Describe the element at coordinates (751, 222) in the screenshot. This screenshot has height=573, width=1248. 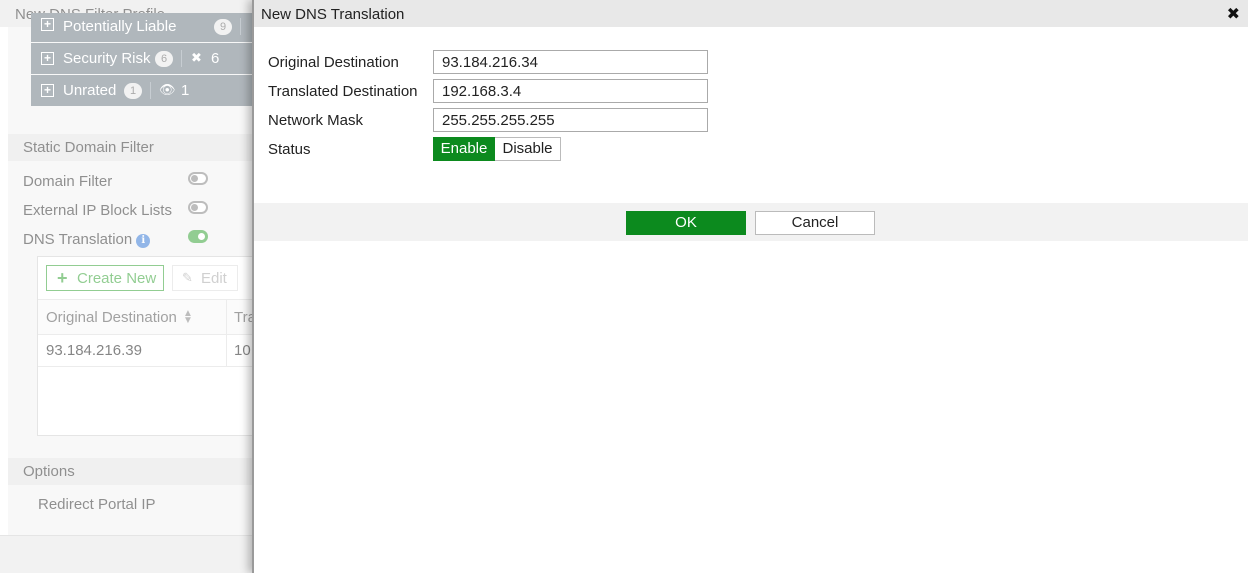
I see `dialog-footer: OK Cancel` at that location.